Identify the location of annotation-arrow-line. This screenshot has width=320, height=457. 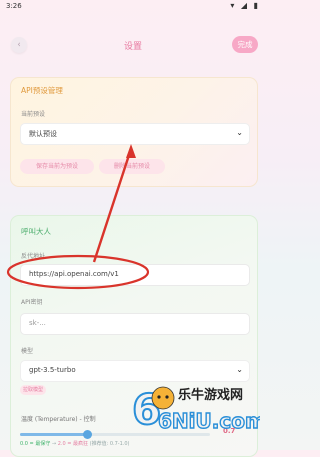
(112, 205).